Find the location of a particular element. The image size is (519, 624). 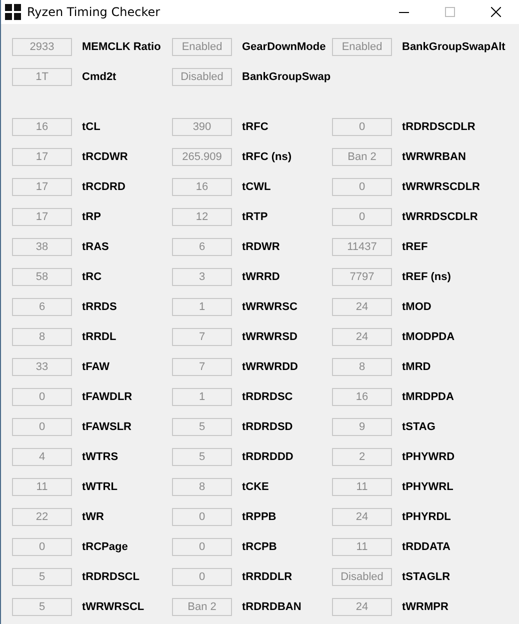

timing-label: tRDRDDD is located at coordinates (268, 457).